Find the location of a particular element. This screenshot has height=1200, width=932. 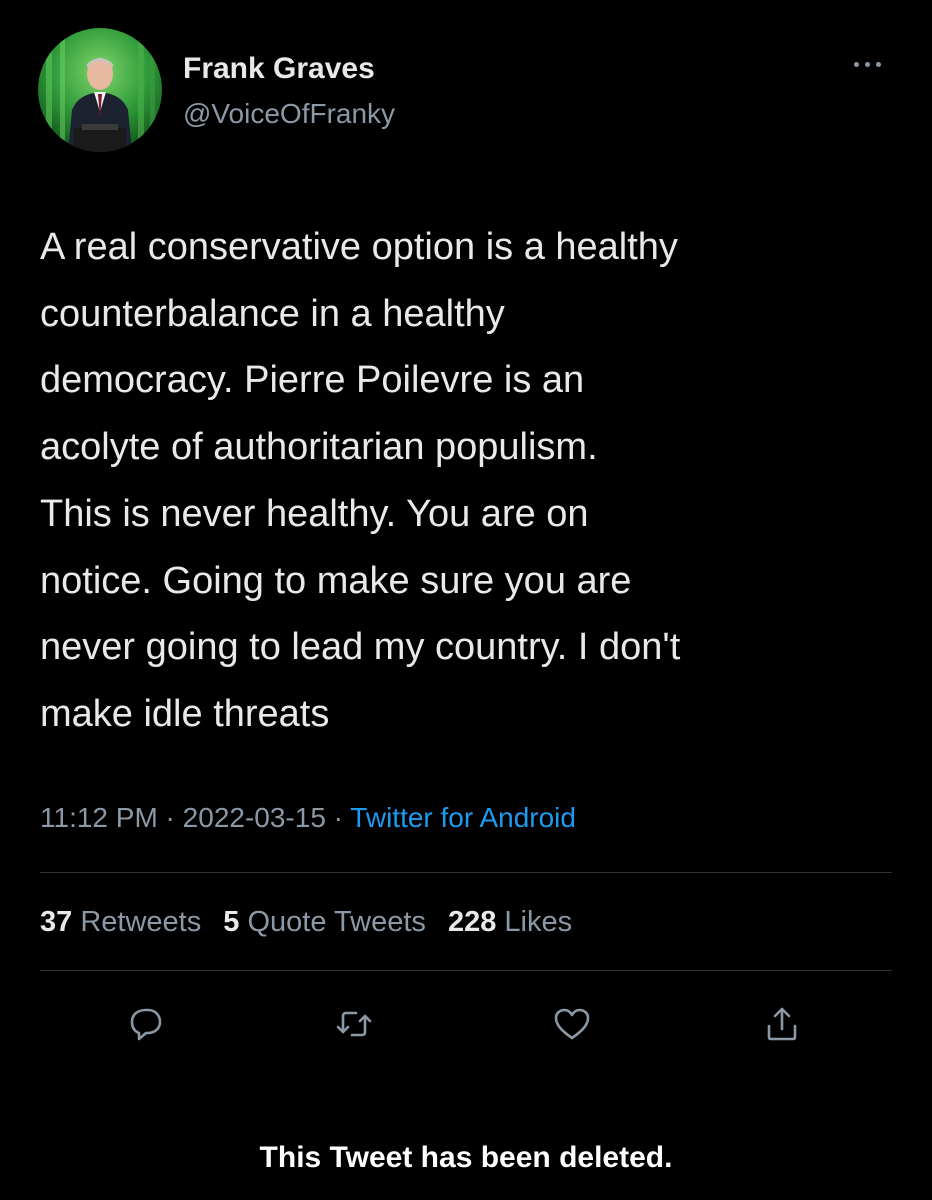

tweet-text-line: A real conservative option is a healthy is located at coordinates (359, 247).